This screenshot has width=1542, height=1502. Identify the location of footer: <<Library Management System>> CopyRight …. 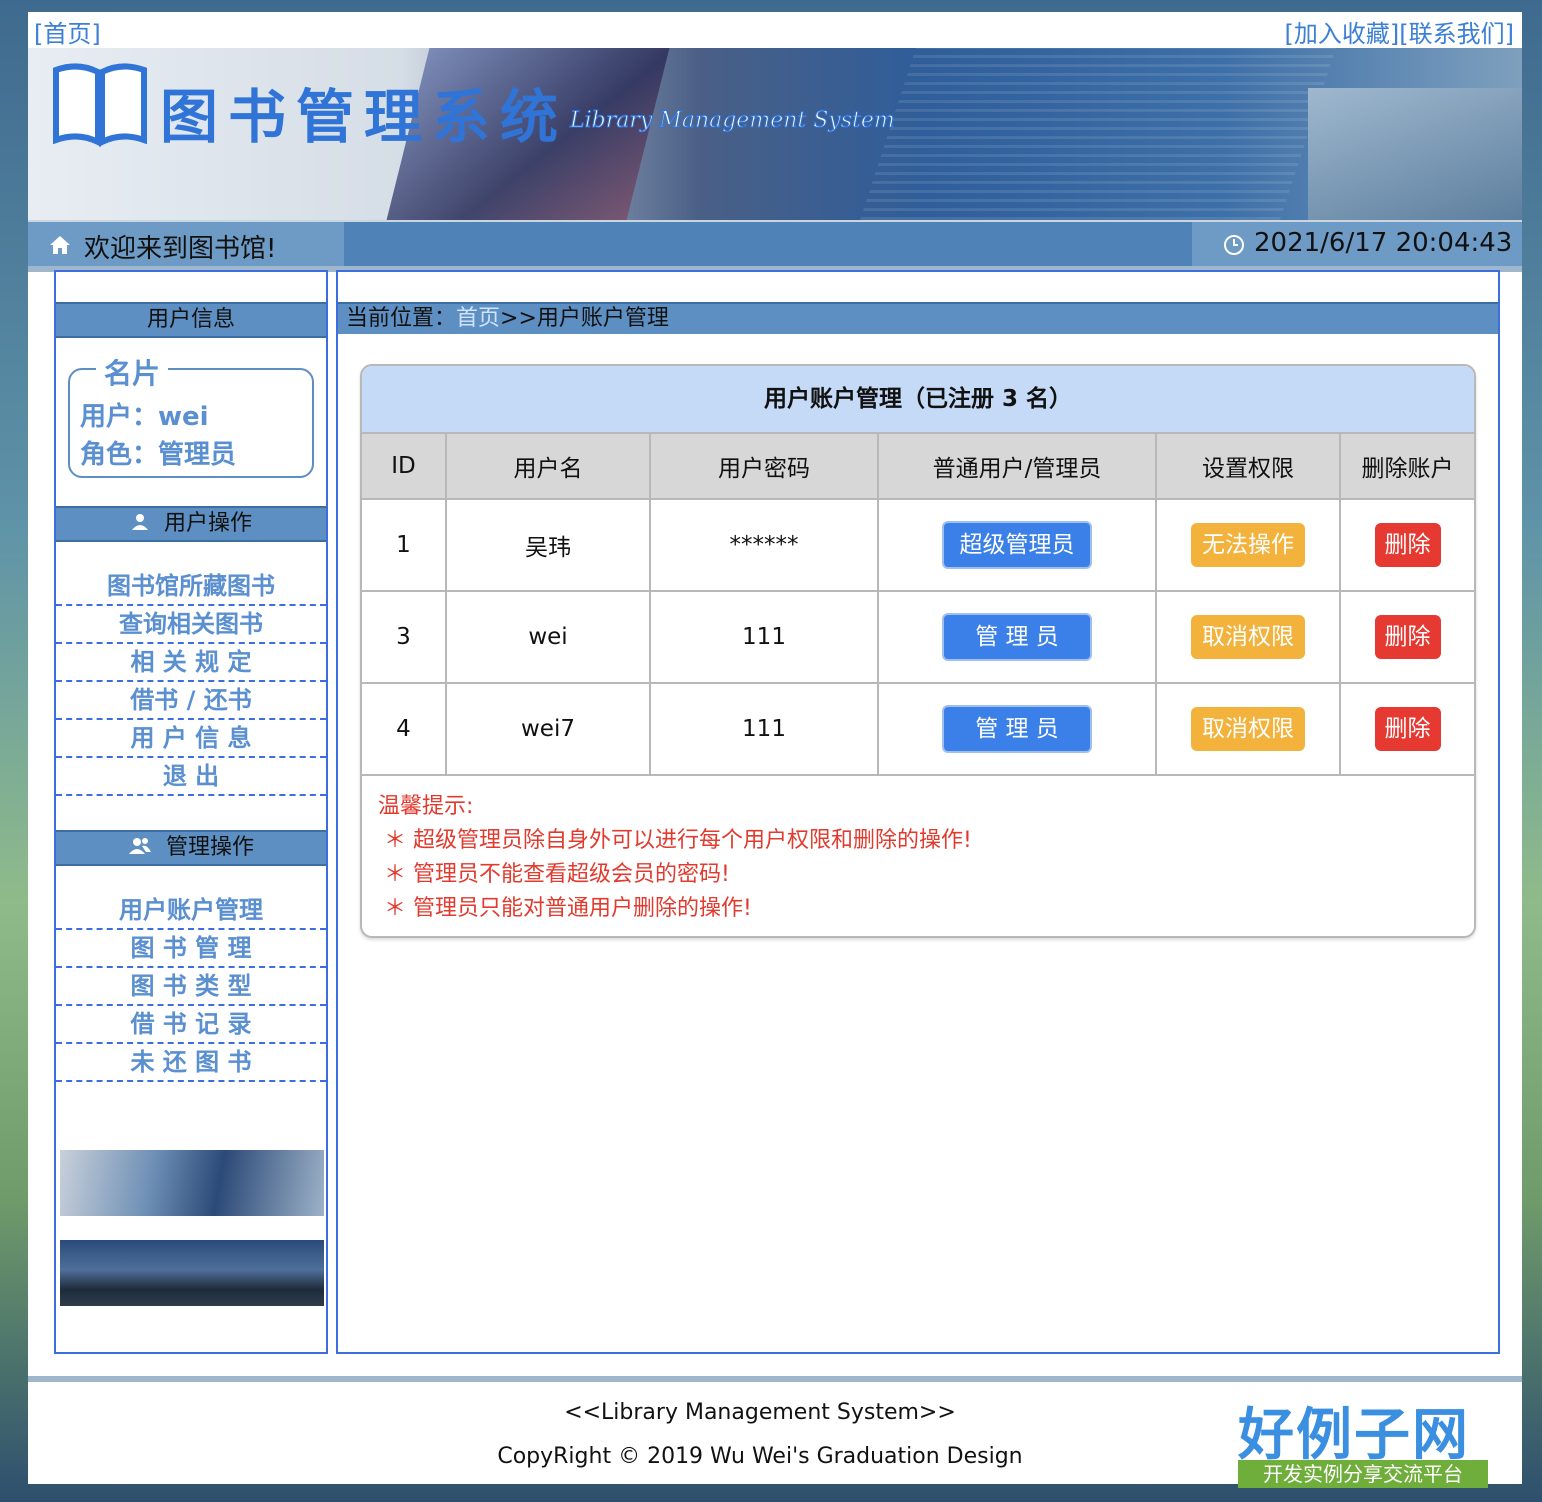
(775, 1432).